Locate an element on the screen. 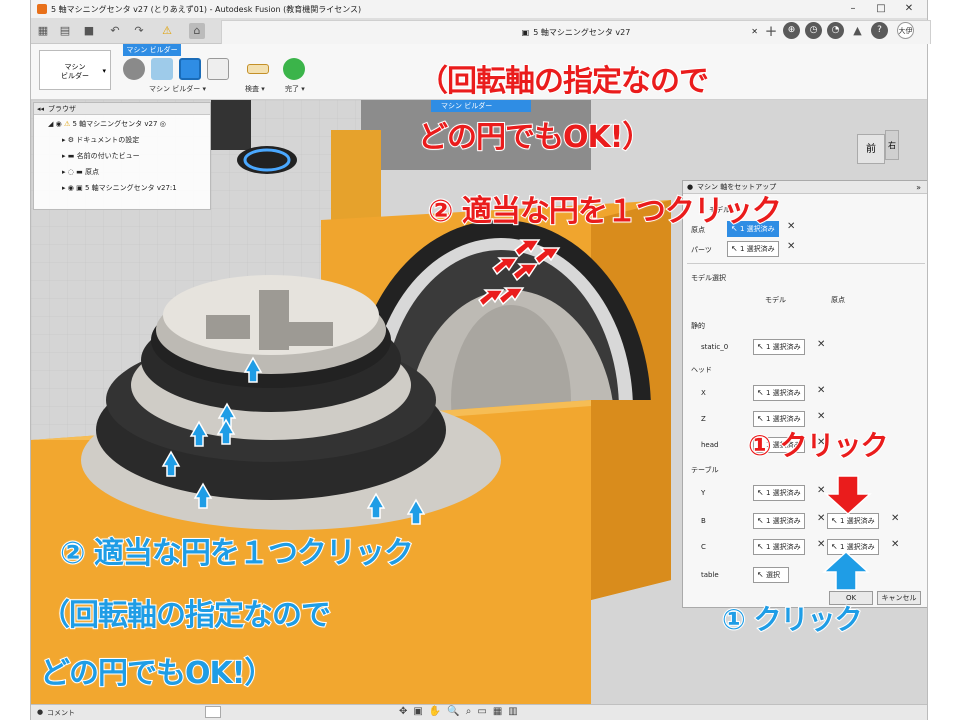 This screenshot has width=960, height=720. annotation-step1-blue: ① クリック is located at coordinates (792, 619).